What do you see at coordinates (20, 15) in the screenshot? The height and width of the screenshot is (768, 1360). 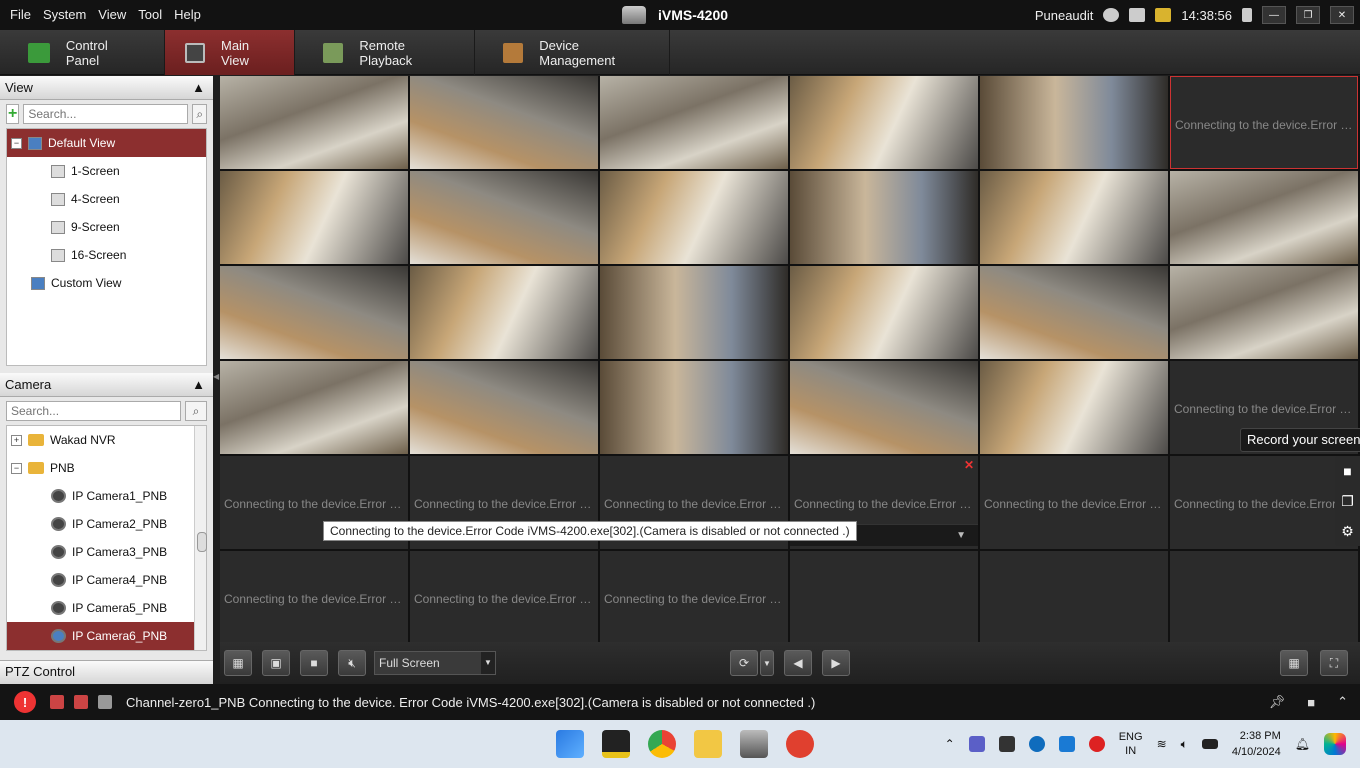 I see `menu-file: File` at bounding box center [20, 15].